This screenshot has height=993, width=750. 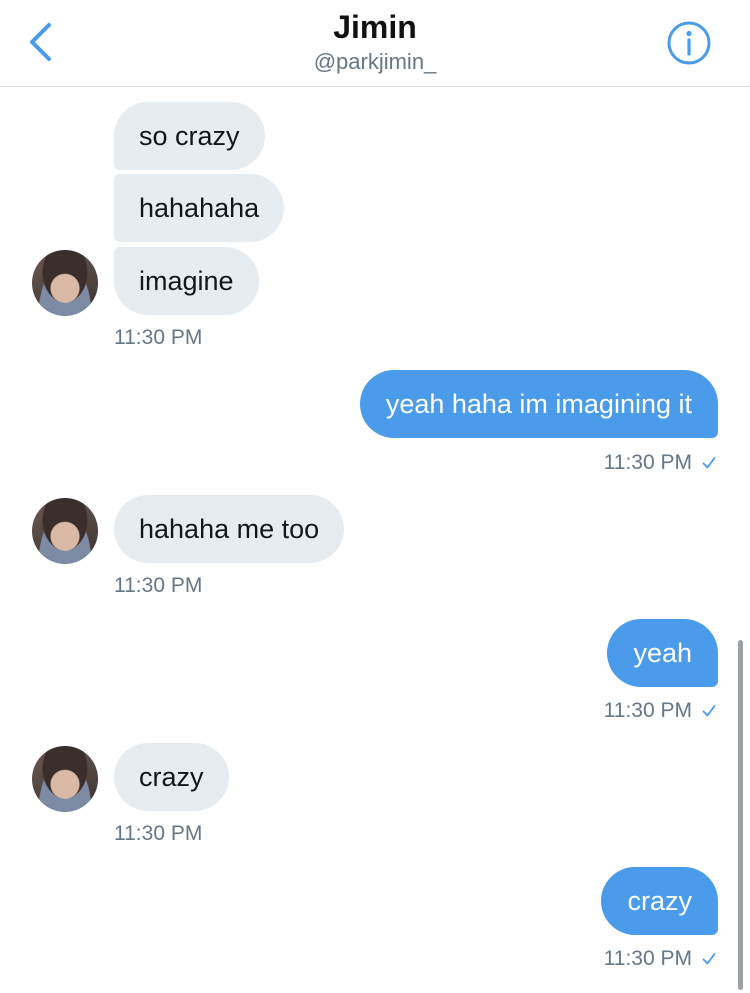 What do you see at coordinates (375, 62) in the screenshot?
I see `conversation-handle: @parkjimin_` at bounding box center [375, 62].